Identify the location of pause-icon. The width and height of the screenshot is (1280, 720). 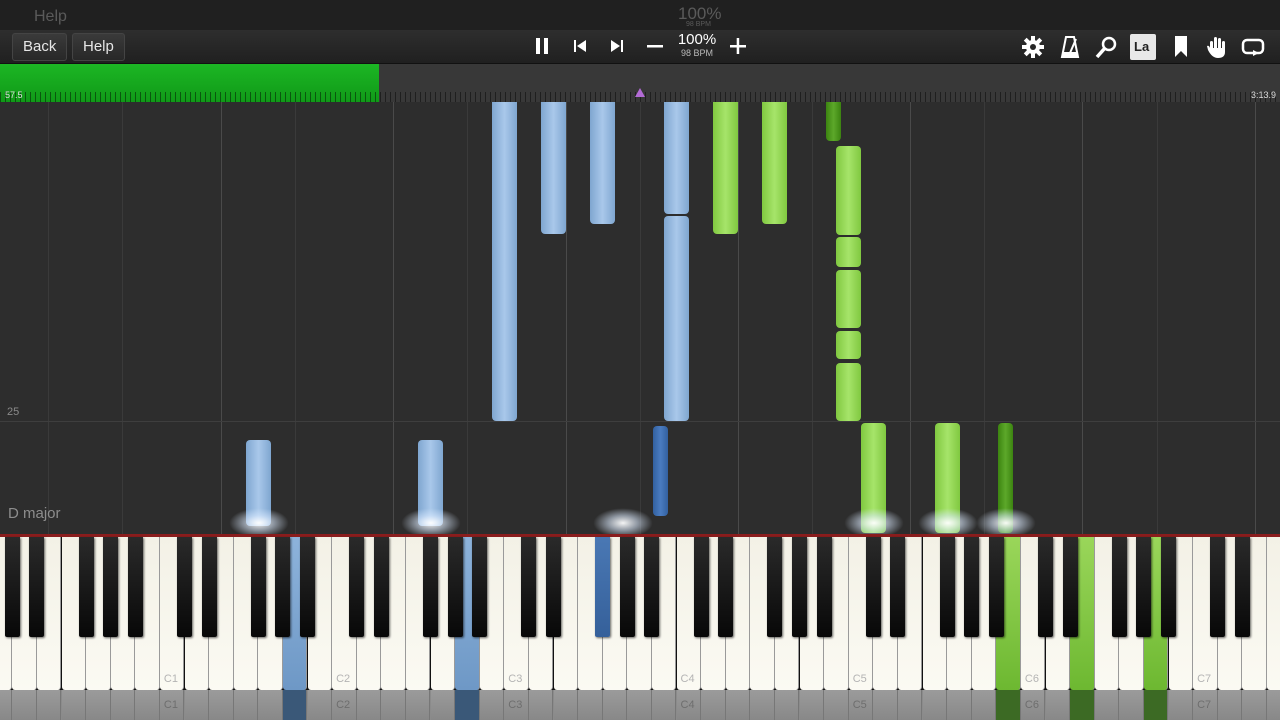
(542, 47).